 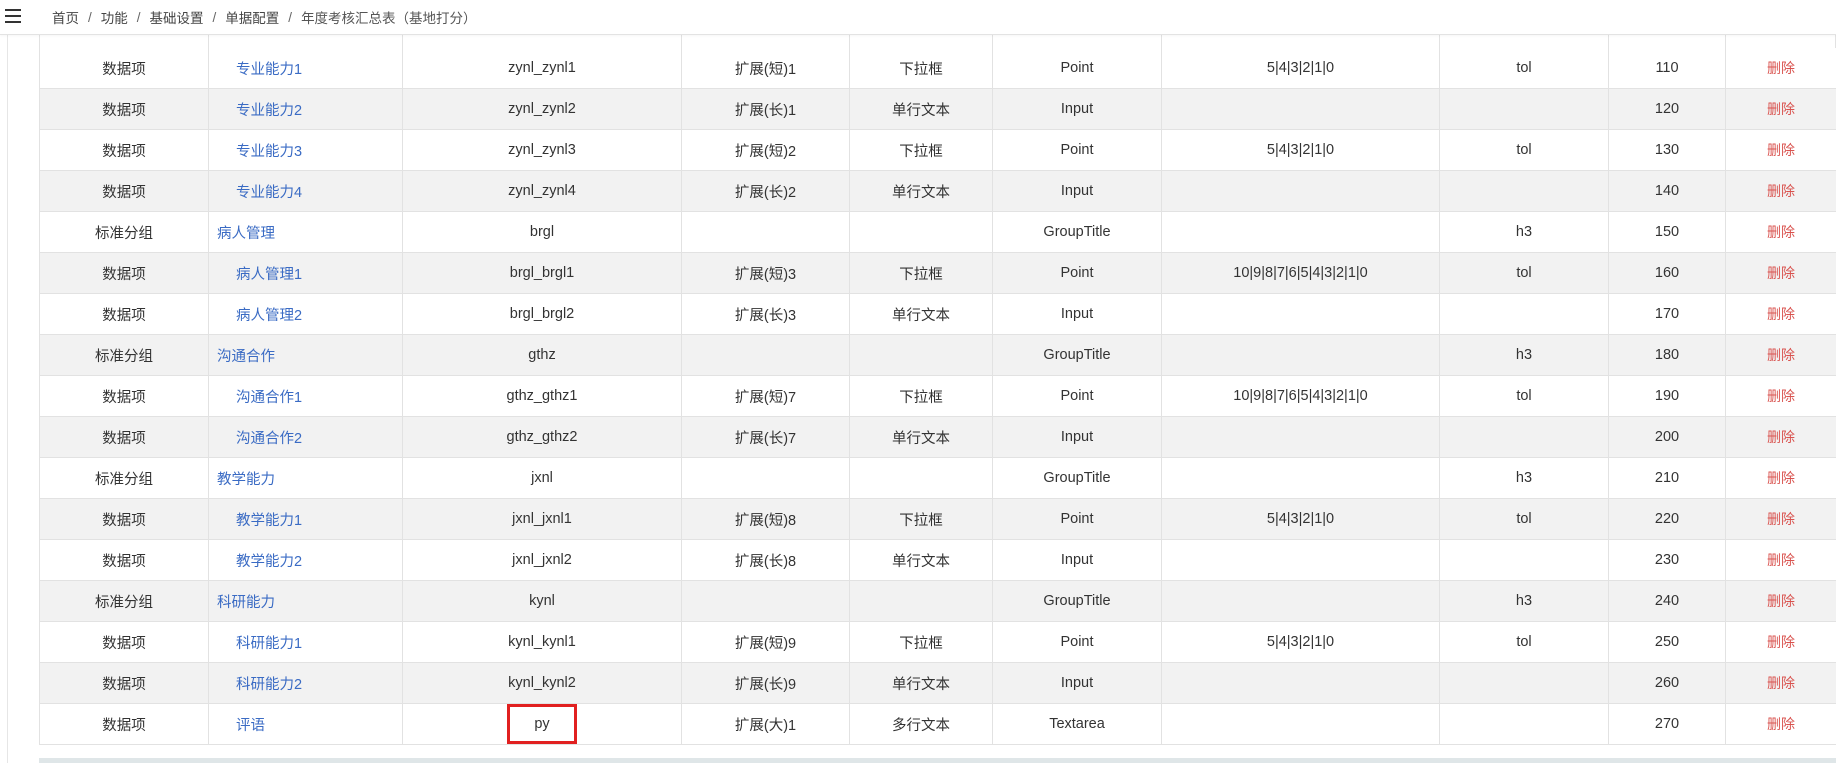 I want to click on cell-control-type: Textarea, so click(x=1077, y=724).